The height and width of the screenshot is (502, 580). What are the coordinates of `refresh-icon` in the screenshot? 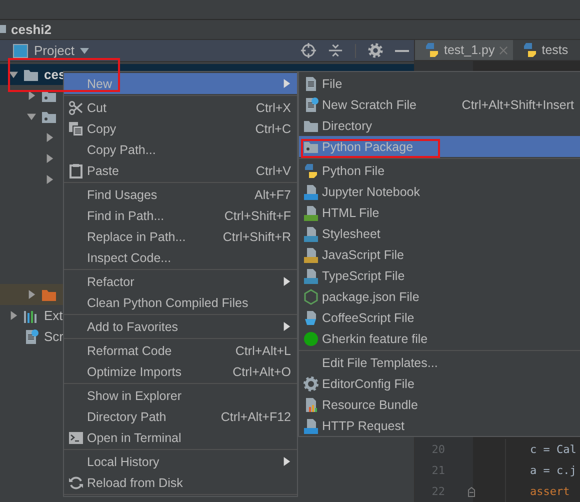 It's located at (76, 482).